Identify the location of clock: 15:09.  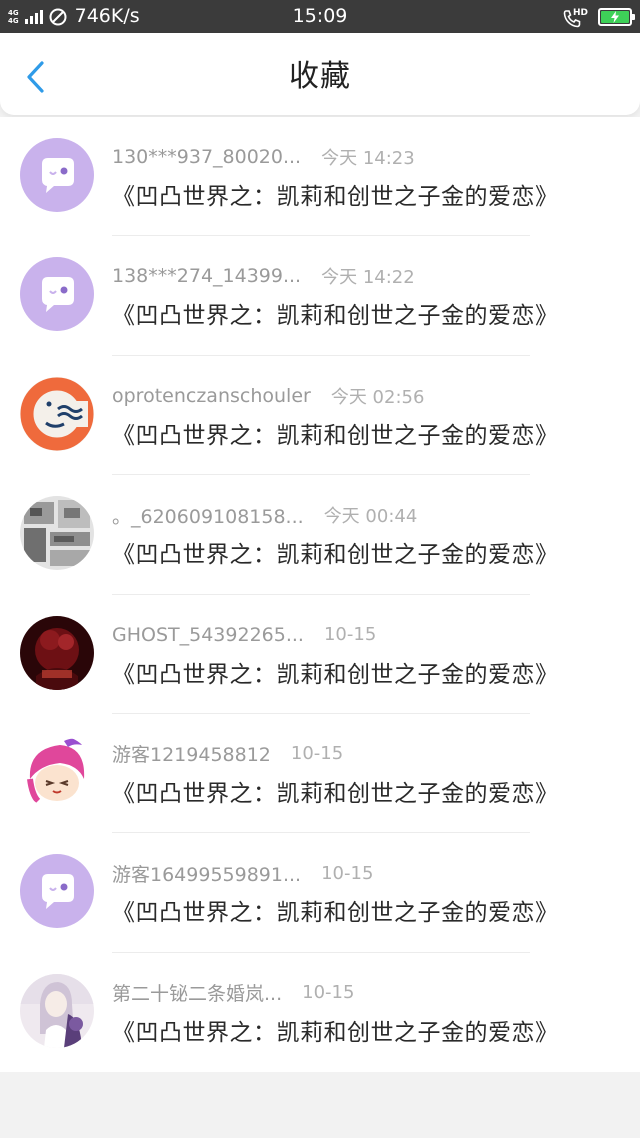
(320, 16).